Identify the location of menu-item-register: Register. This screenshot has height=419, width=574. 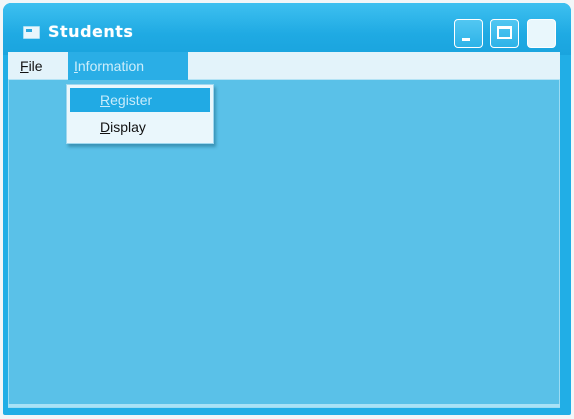
(140, 100).